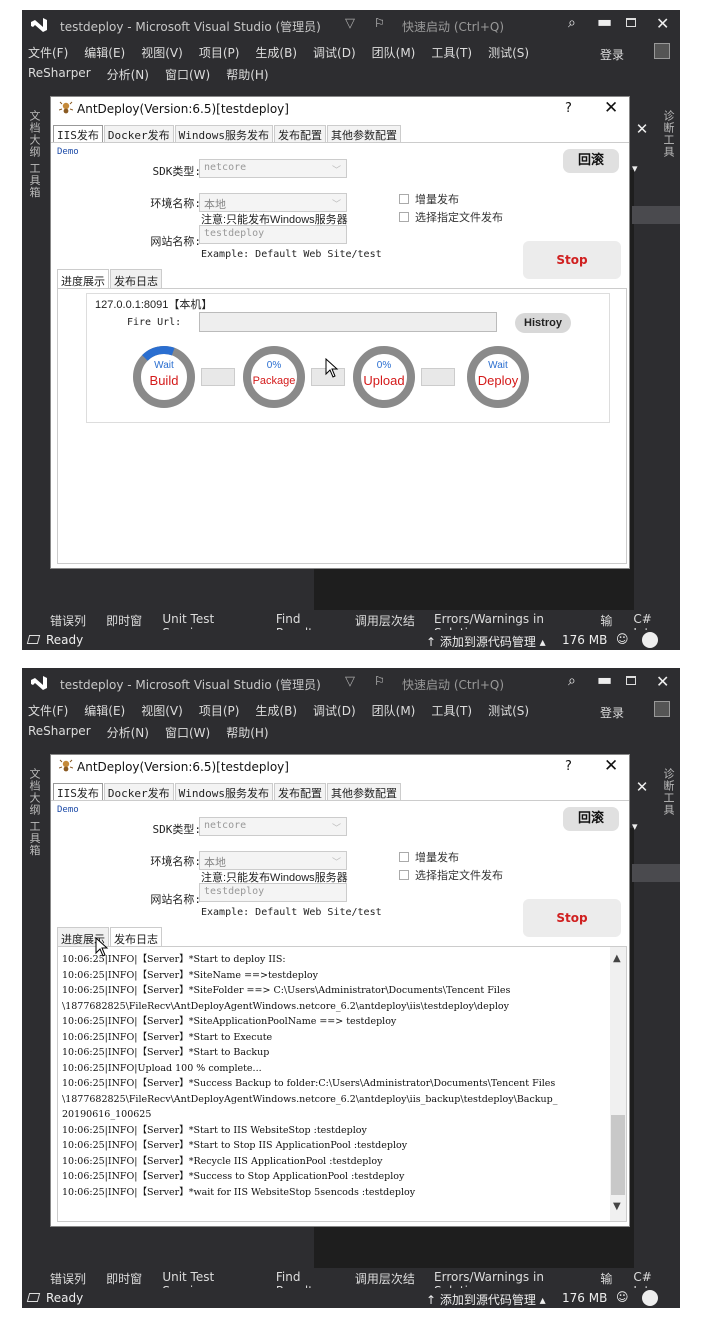 This screenshot has width=726, height=1318. I want to click on search-icon: ⌕, so click(572, 23).